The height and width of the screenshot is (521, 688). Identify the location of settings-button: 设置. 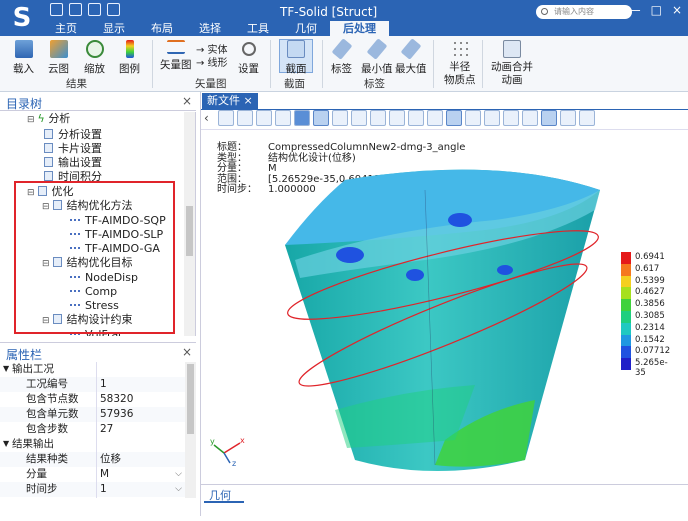
(248, 58).